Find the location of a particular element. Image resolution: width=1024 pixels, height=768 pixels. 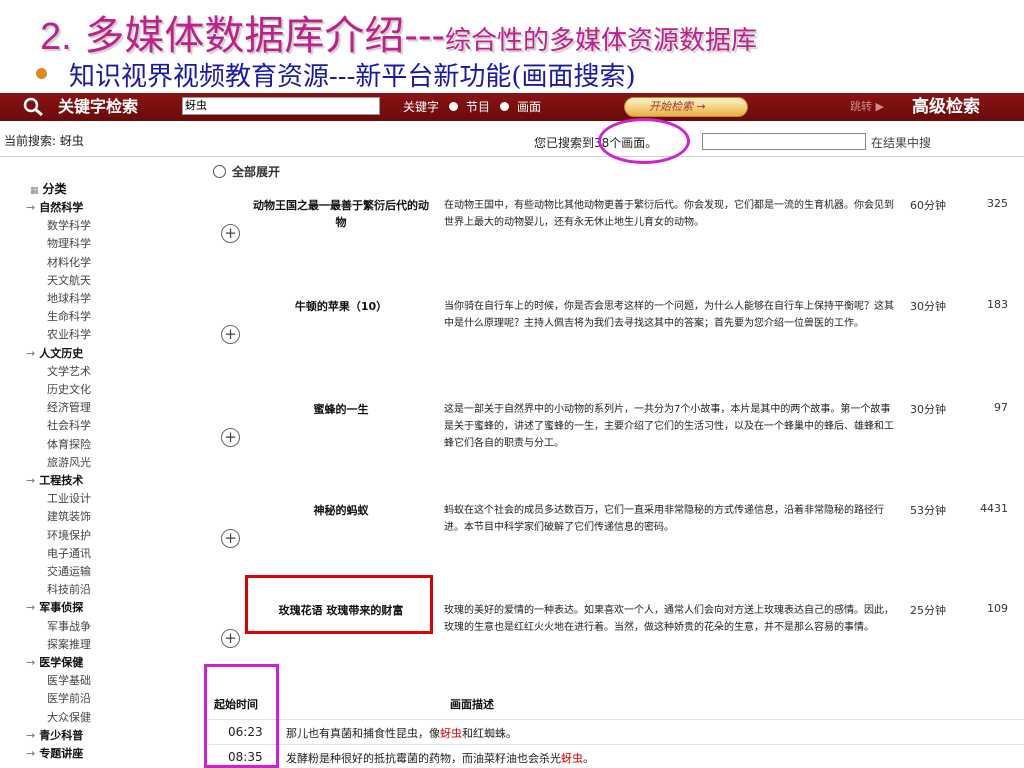

result-title: 牛顿的苹果（10） is located at coordinates (341, 306).